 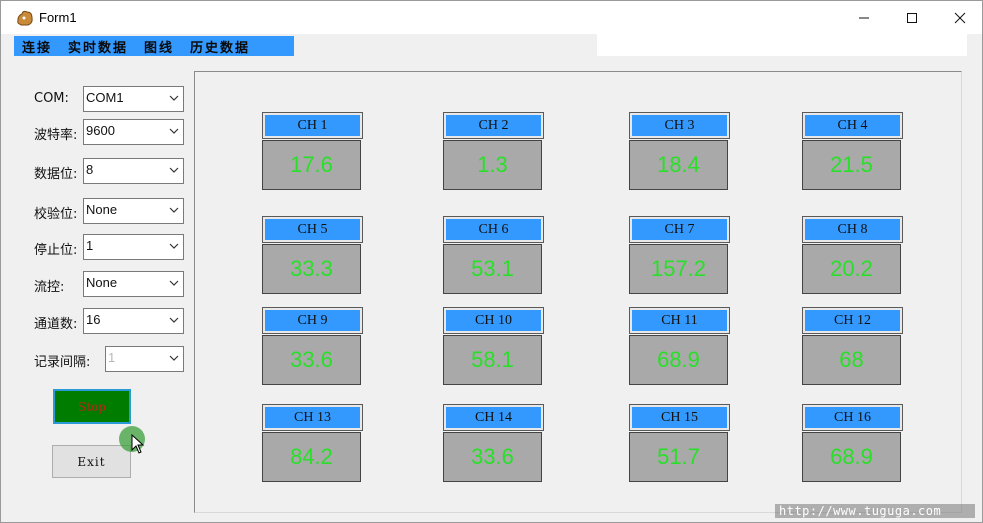 What do you see at coordinates (679, 229) in the screenshot?
I see `channel-label: CH 7` at bounding box center [679, 229].